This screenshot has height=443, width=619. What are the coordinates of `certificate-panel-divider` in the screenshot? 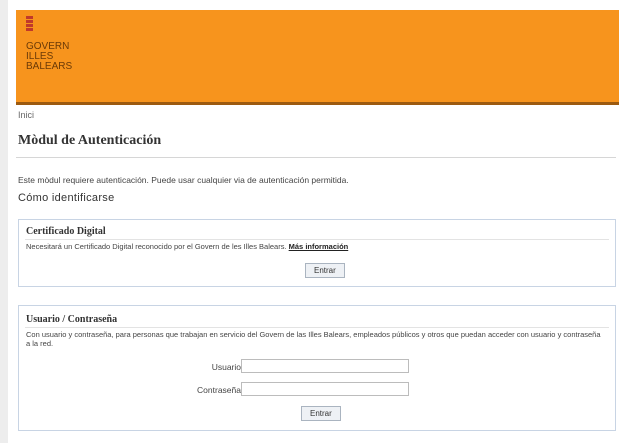 It's located at (317, 239).